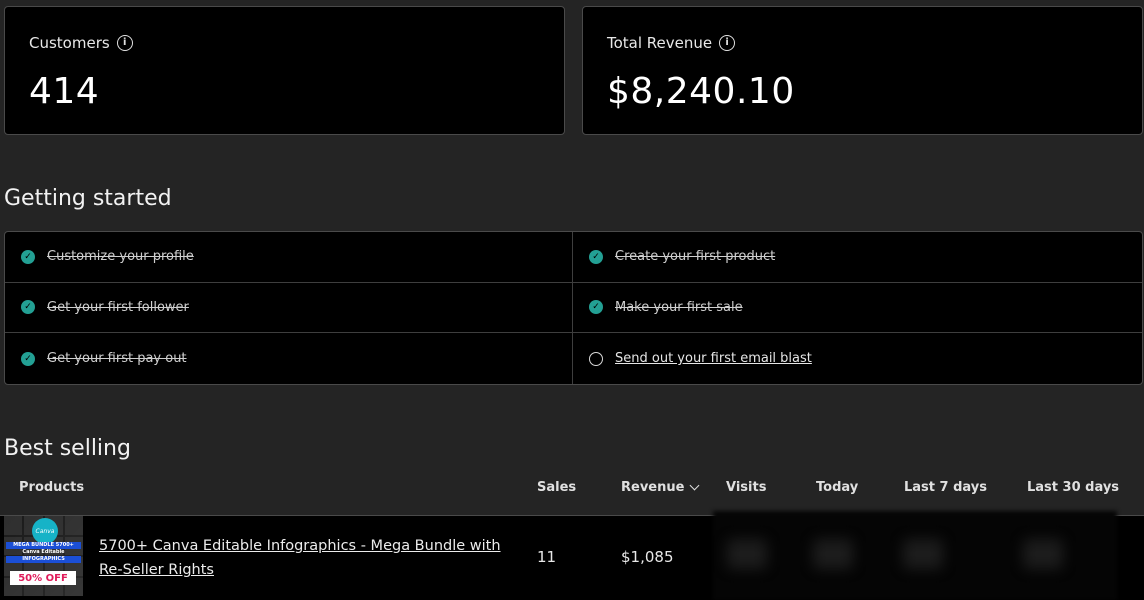 This screenshot has height=600, width=1144. I want to click on column-last-30-days: Last 30 days, so click(1073, 487).